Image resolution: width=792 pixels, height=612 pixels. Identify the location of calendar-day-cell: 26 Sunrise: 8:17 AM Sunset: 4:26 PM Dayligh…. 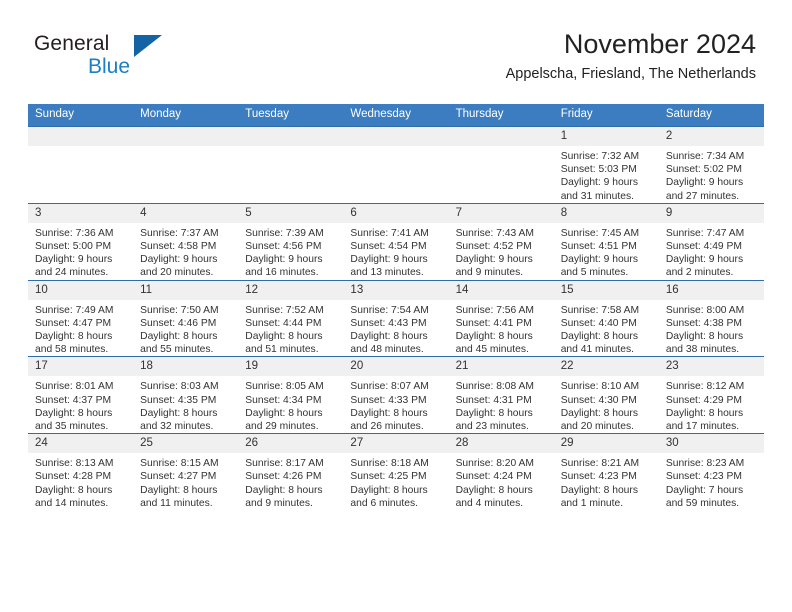
(291, 472).